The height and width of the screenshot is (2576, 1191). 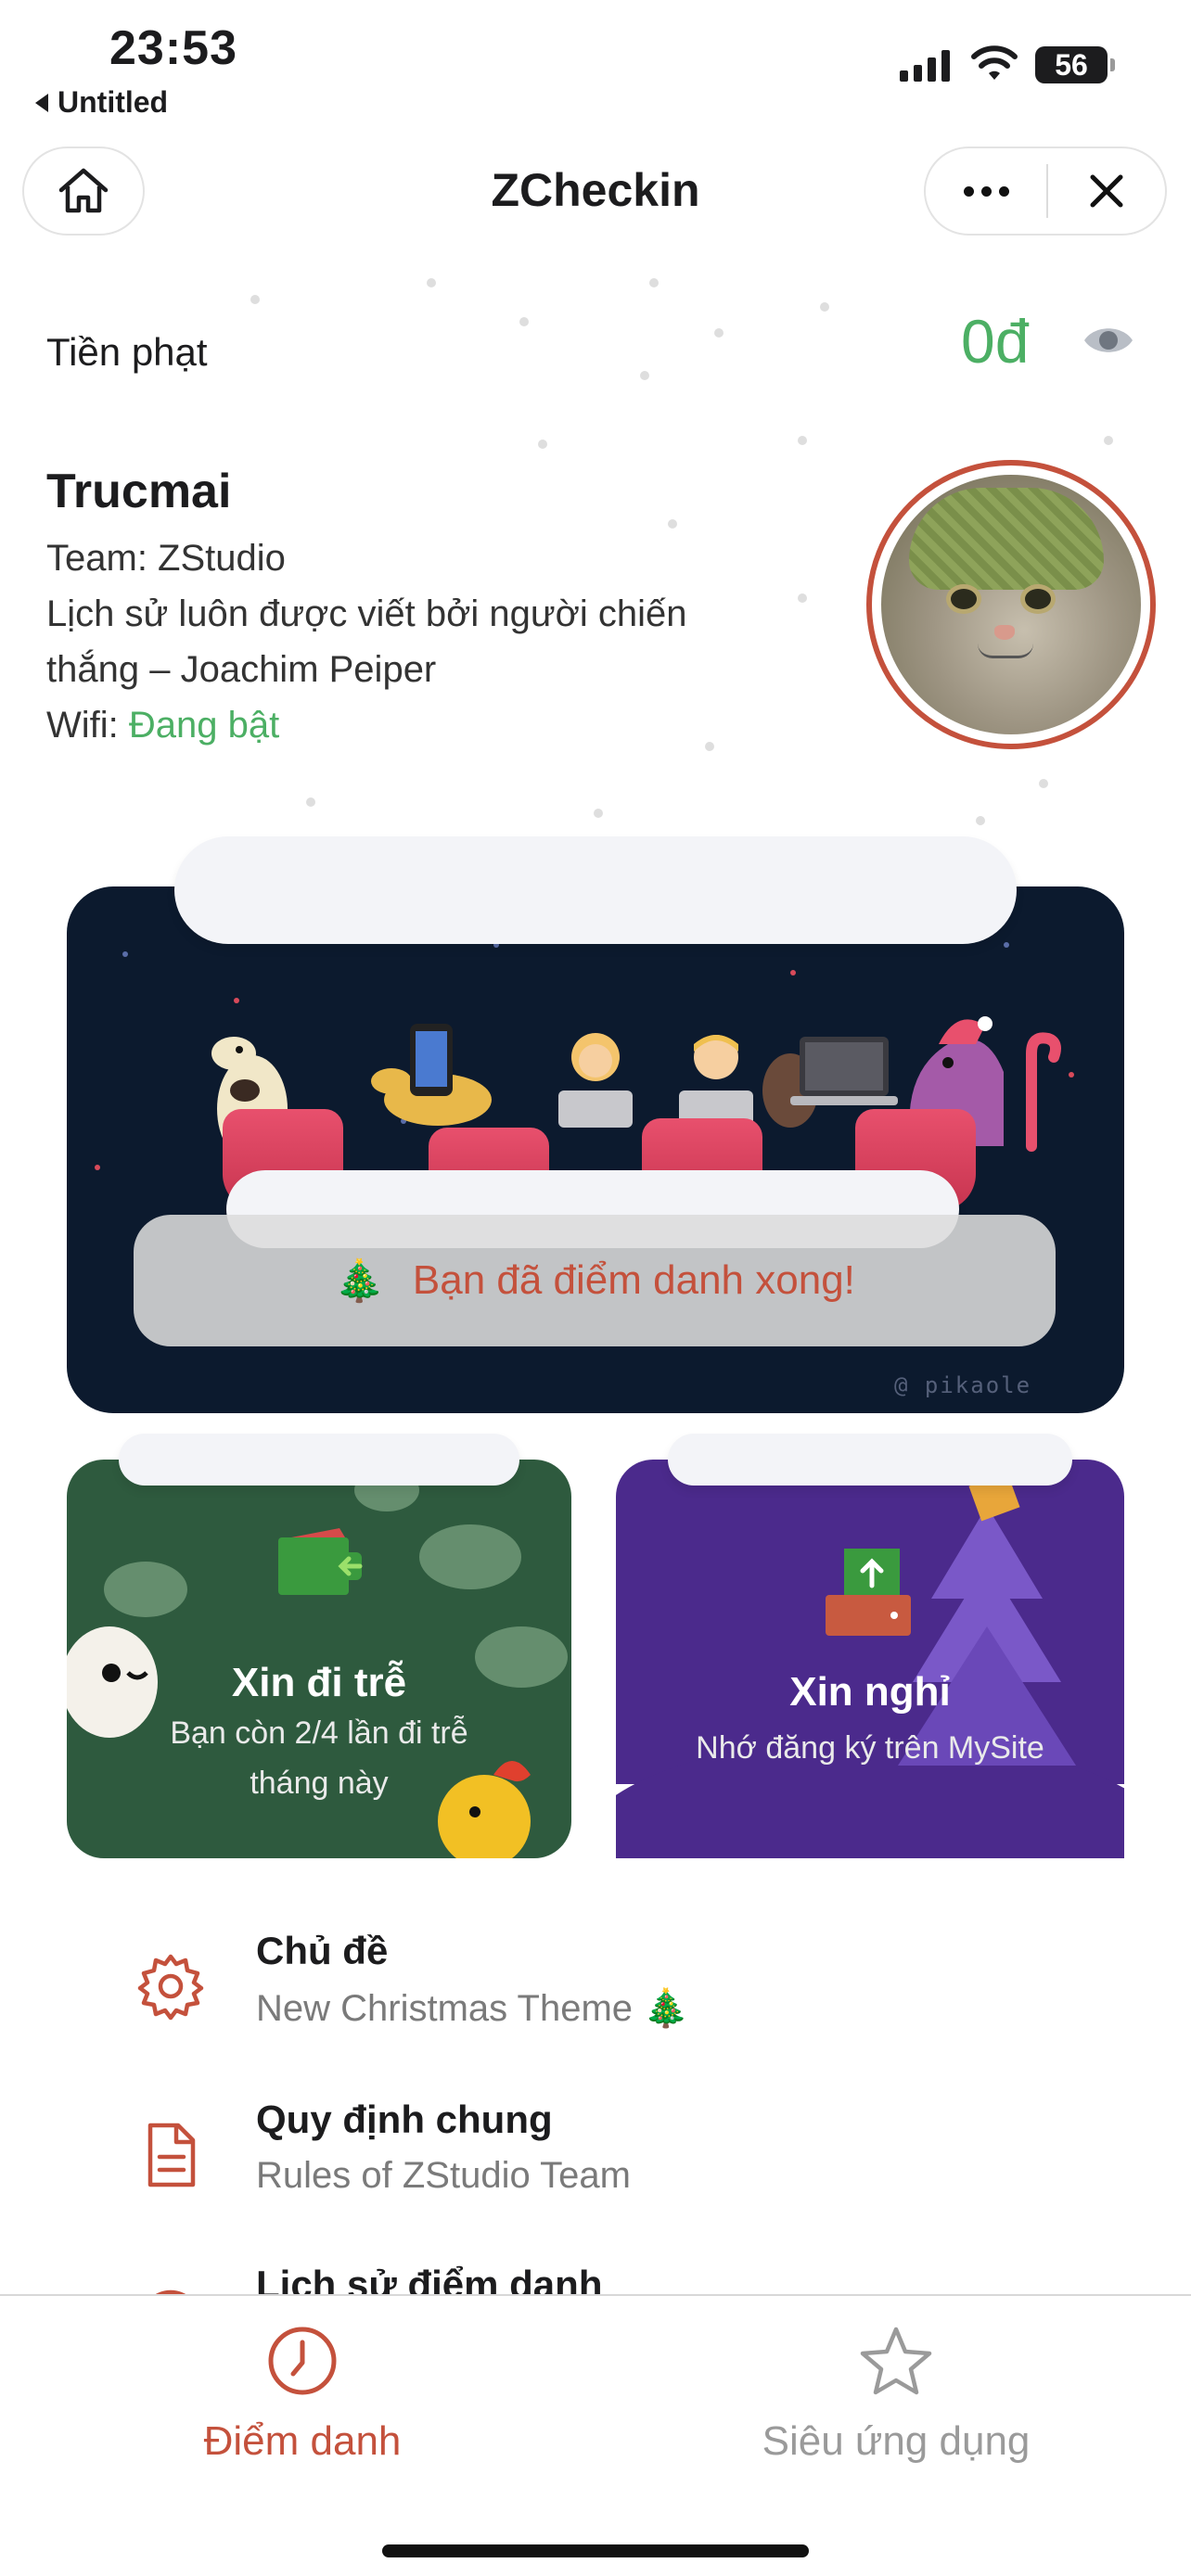 What do you see at coordinates (241, 669) in the screenshot?
I see `user-quote-line2: thắng – Joachim Peiper` at bounding box center [241, 669].